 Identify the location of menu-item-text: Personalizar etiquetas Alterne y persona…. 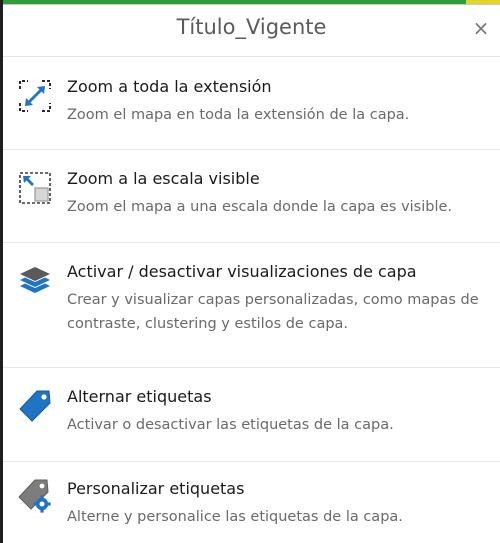
(281, 503).